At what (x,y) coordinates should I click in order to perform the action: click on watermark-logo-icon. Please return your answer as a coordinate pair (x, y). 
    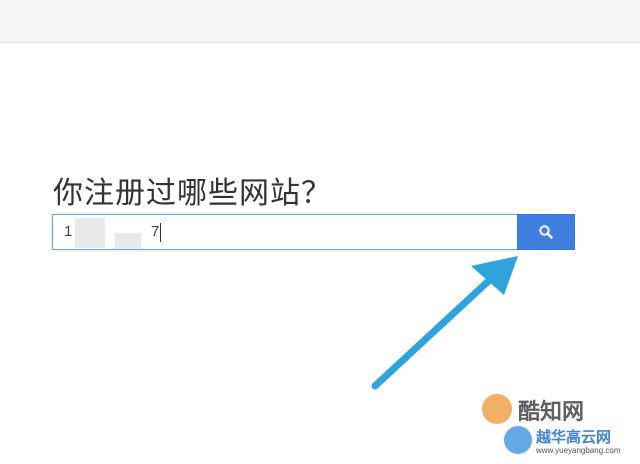
    Looking at the image, I should click on (497, 409).